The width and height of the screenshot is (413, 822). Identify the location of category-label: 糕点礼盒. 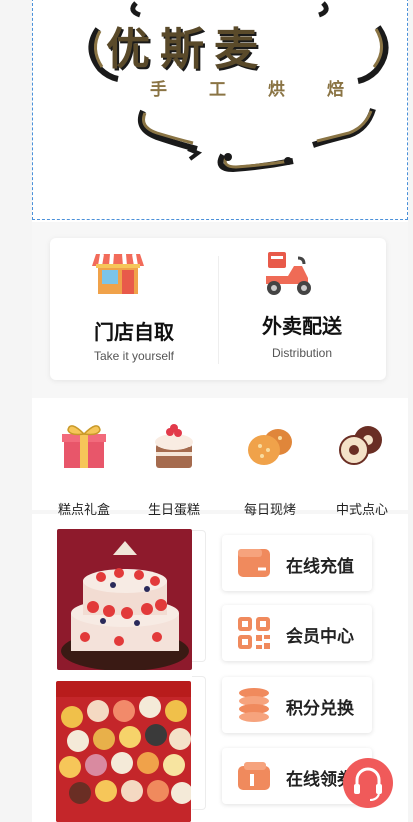
(83, 509).